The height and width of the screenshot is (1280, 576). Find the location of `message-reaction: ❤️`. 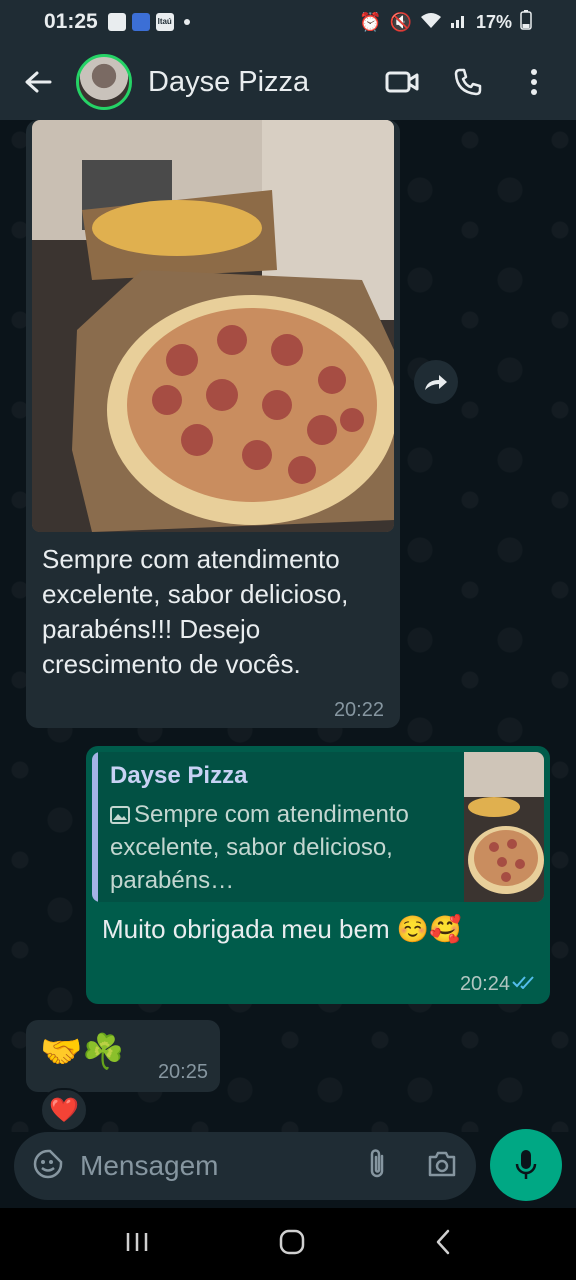

message-reaction: ❤️ is located at coordinates (64, 1110).